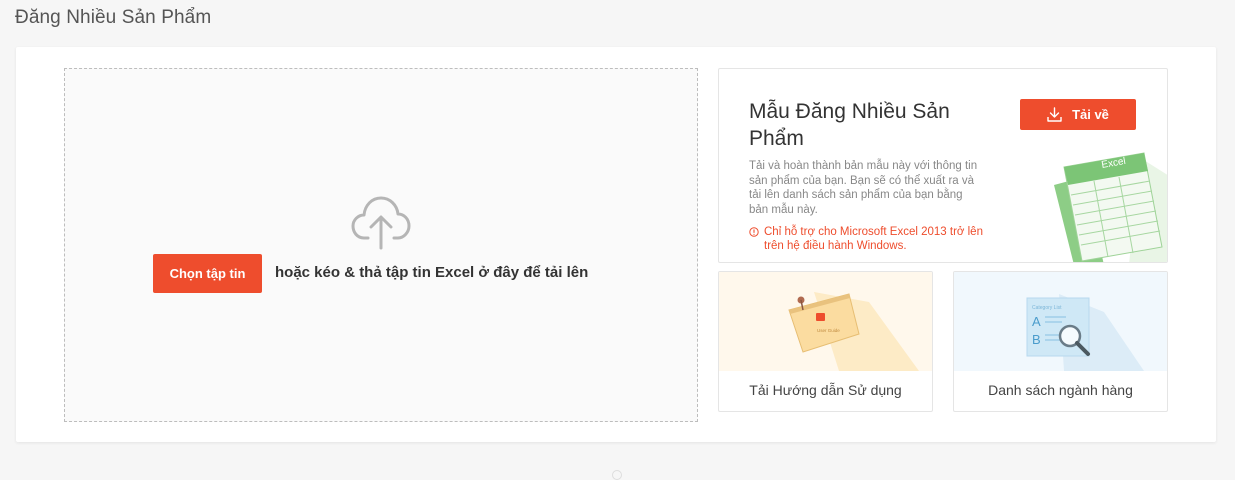  What do you see at coordinates (381, 223) in the screenshot?
I see `cloud-upload-icon` at bounding box center [381, 223].